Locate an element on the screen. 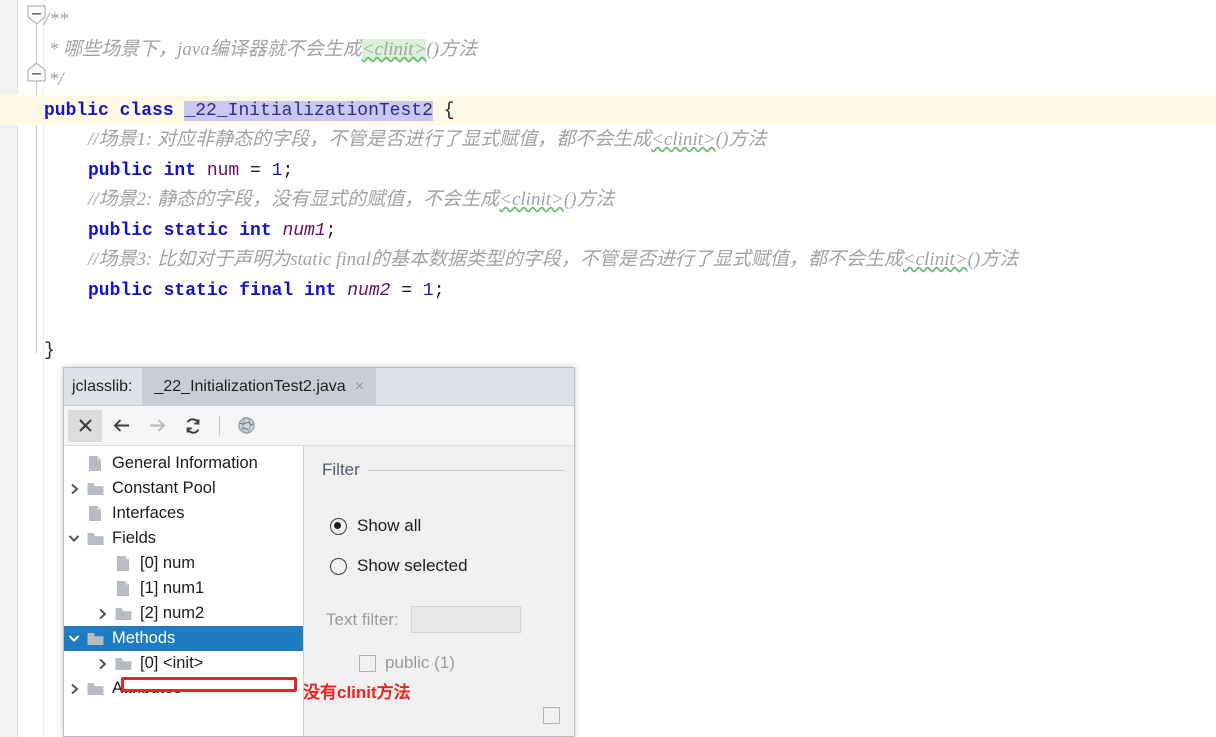  text-filter-input is located at coordinates (465, 619).